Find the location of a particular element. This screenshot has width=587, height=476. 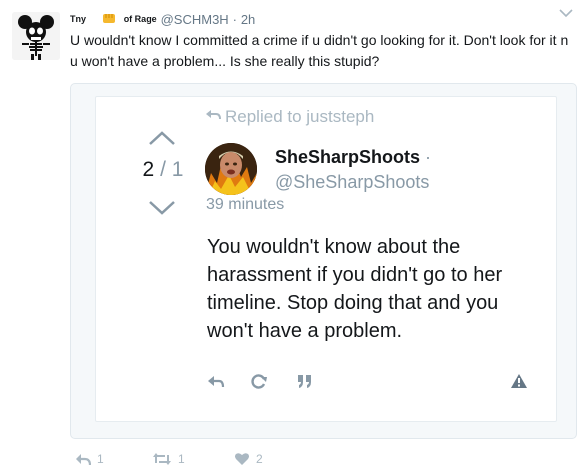

replied-to-label: Replied to juststeph is located at coordinates (300, 116).